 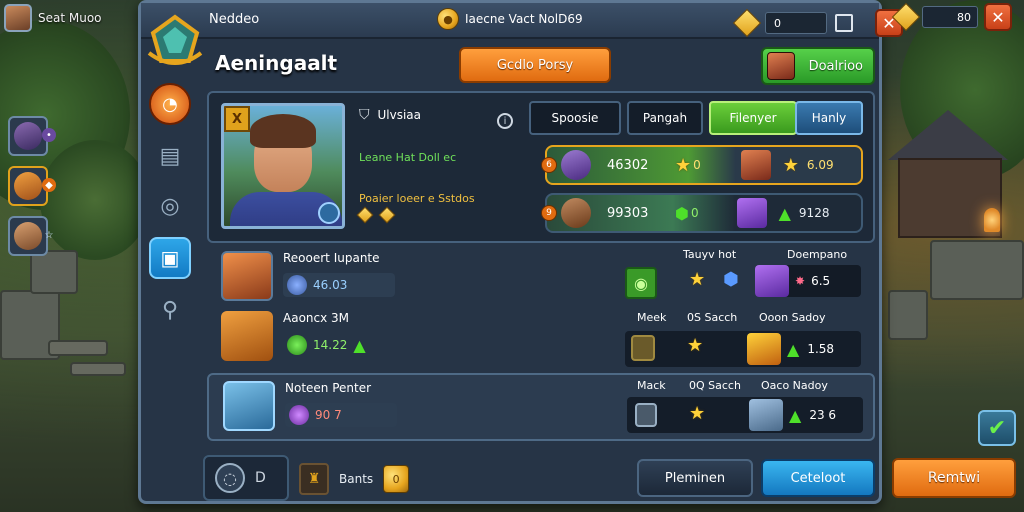 I want to click on clock-icon: ◉, so click(x=641, y=283).